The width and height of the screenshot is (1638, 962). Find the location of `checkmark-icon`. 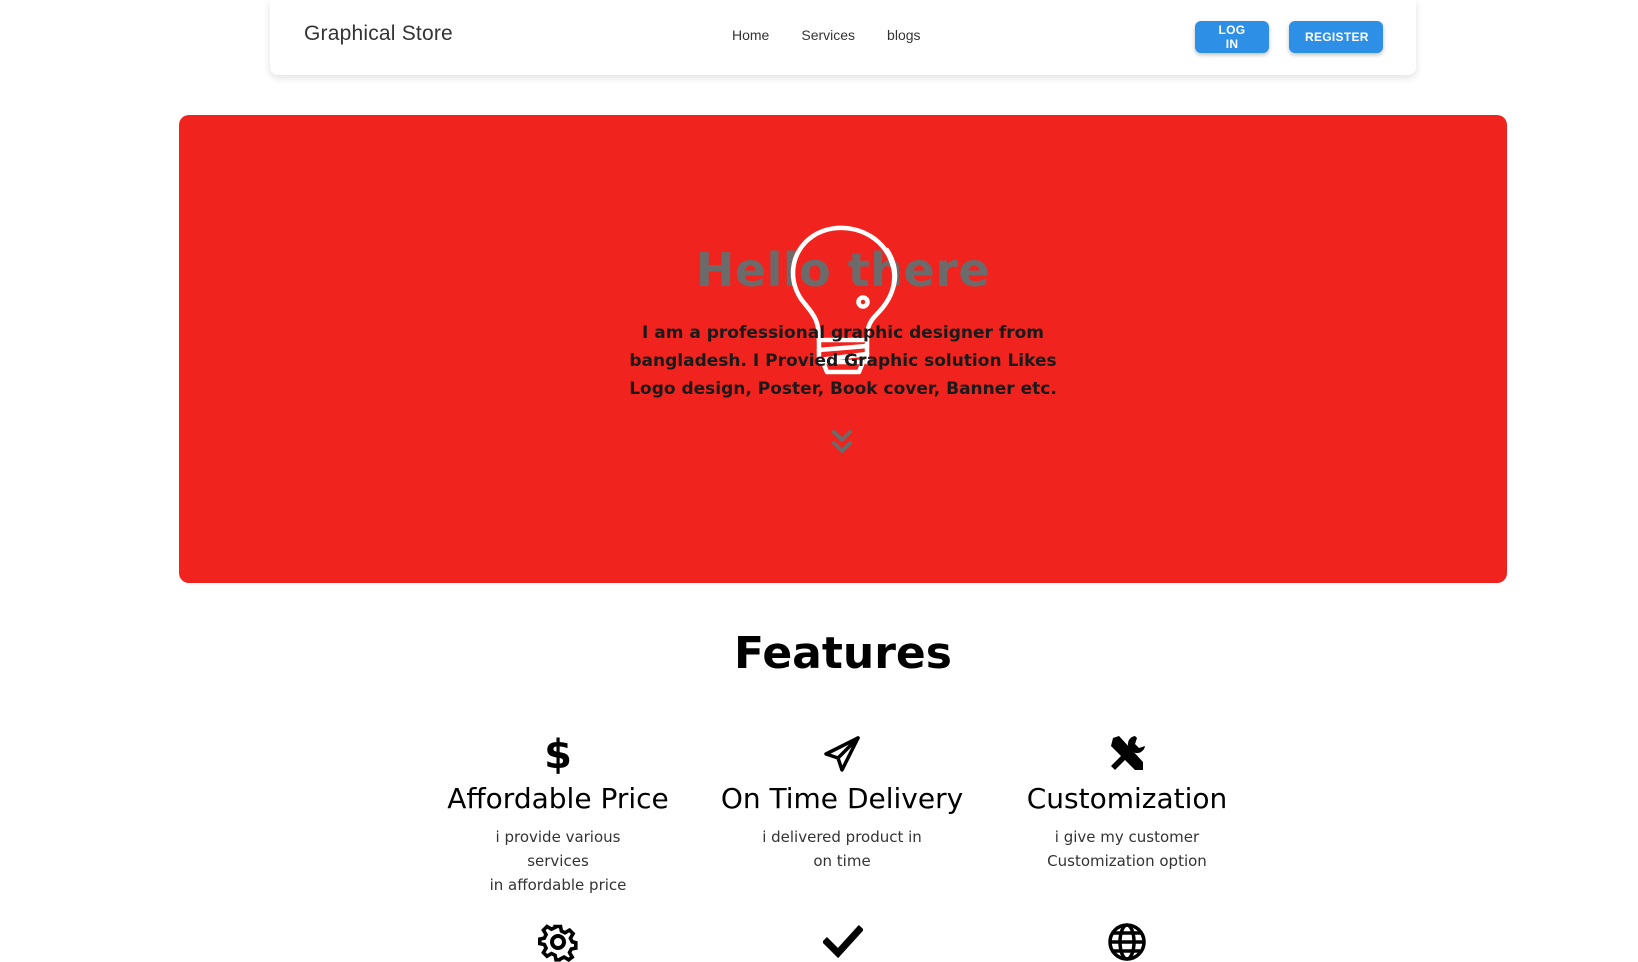

checkmark-icon is located at coordinates (843, 942).